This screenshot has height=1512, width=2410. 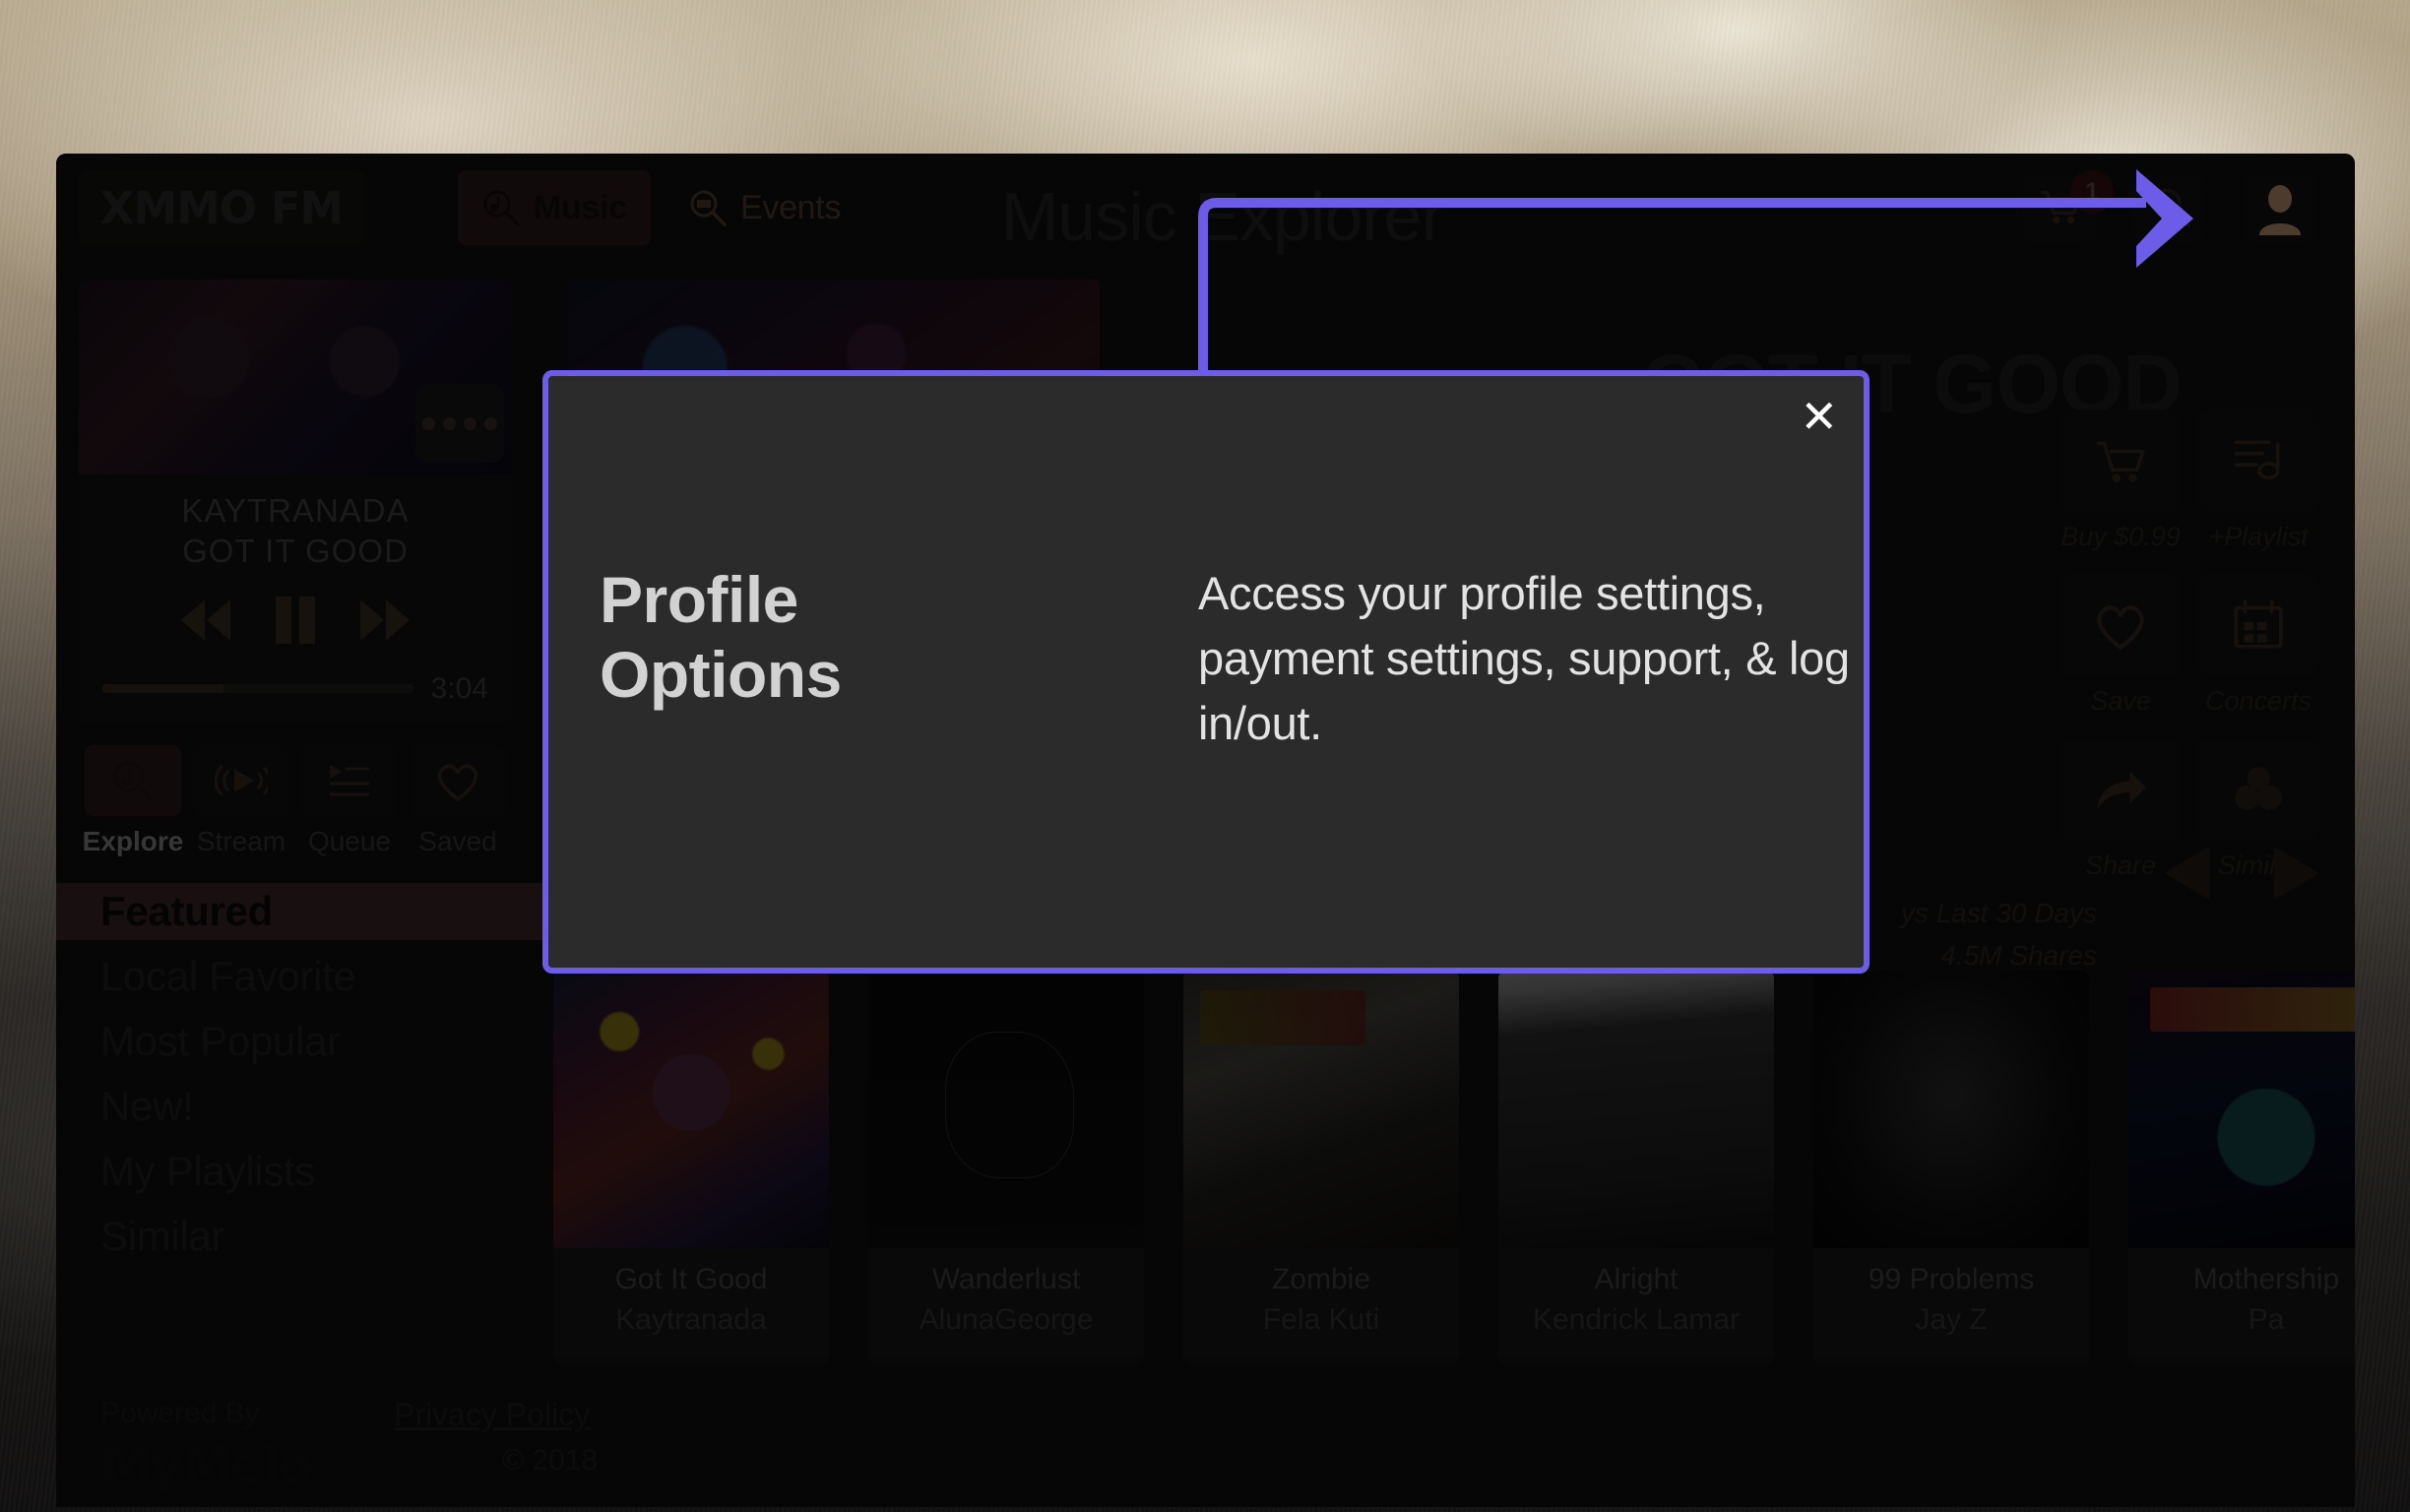 I want to click on app-footer: Powered By MyMelo Privacy Policy © 2018, so click(x=482, y=1446).